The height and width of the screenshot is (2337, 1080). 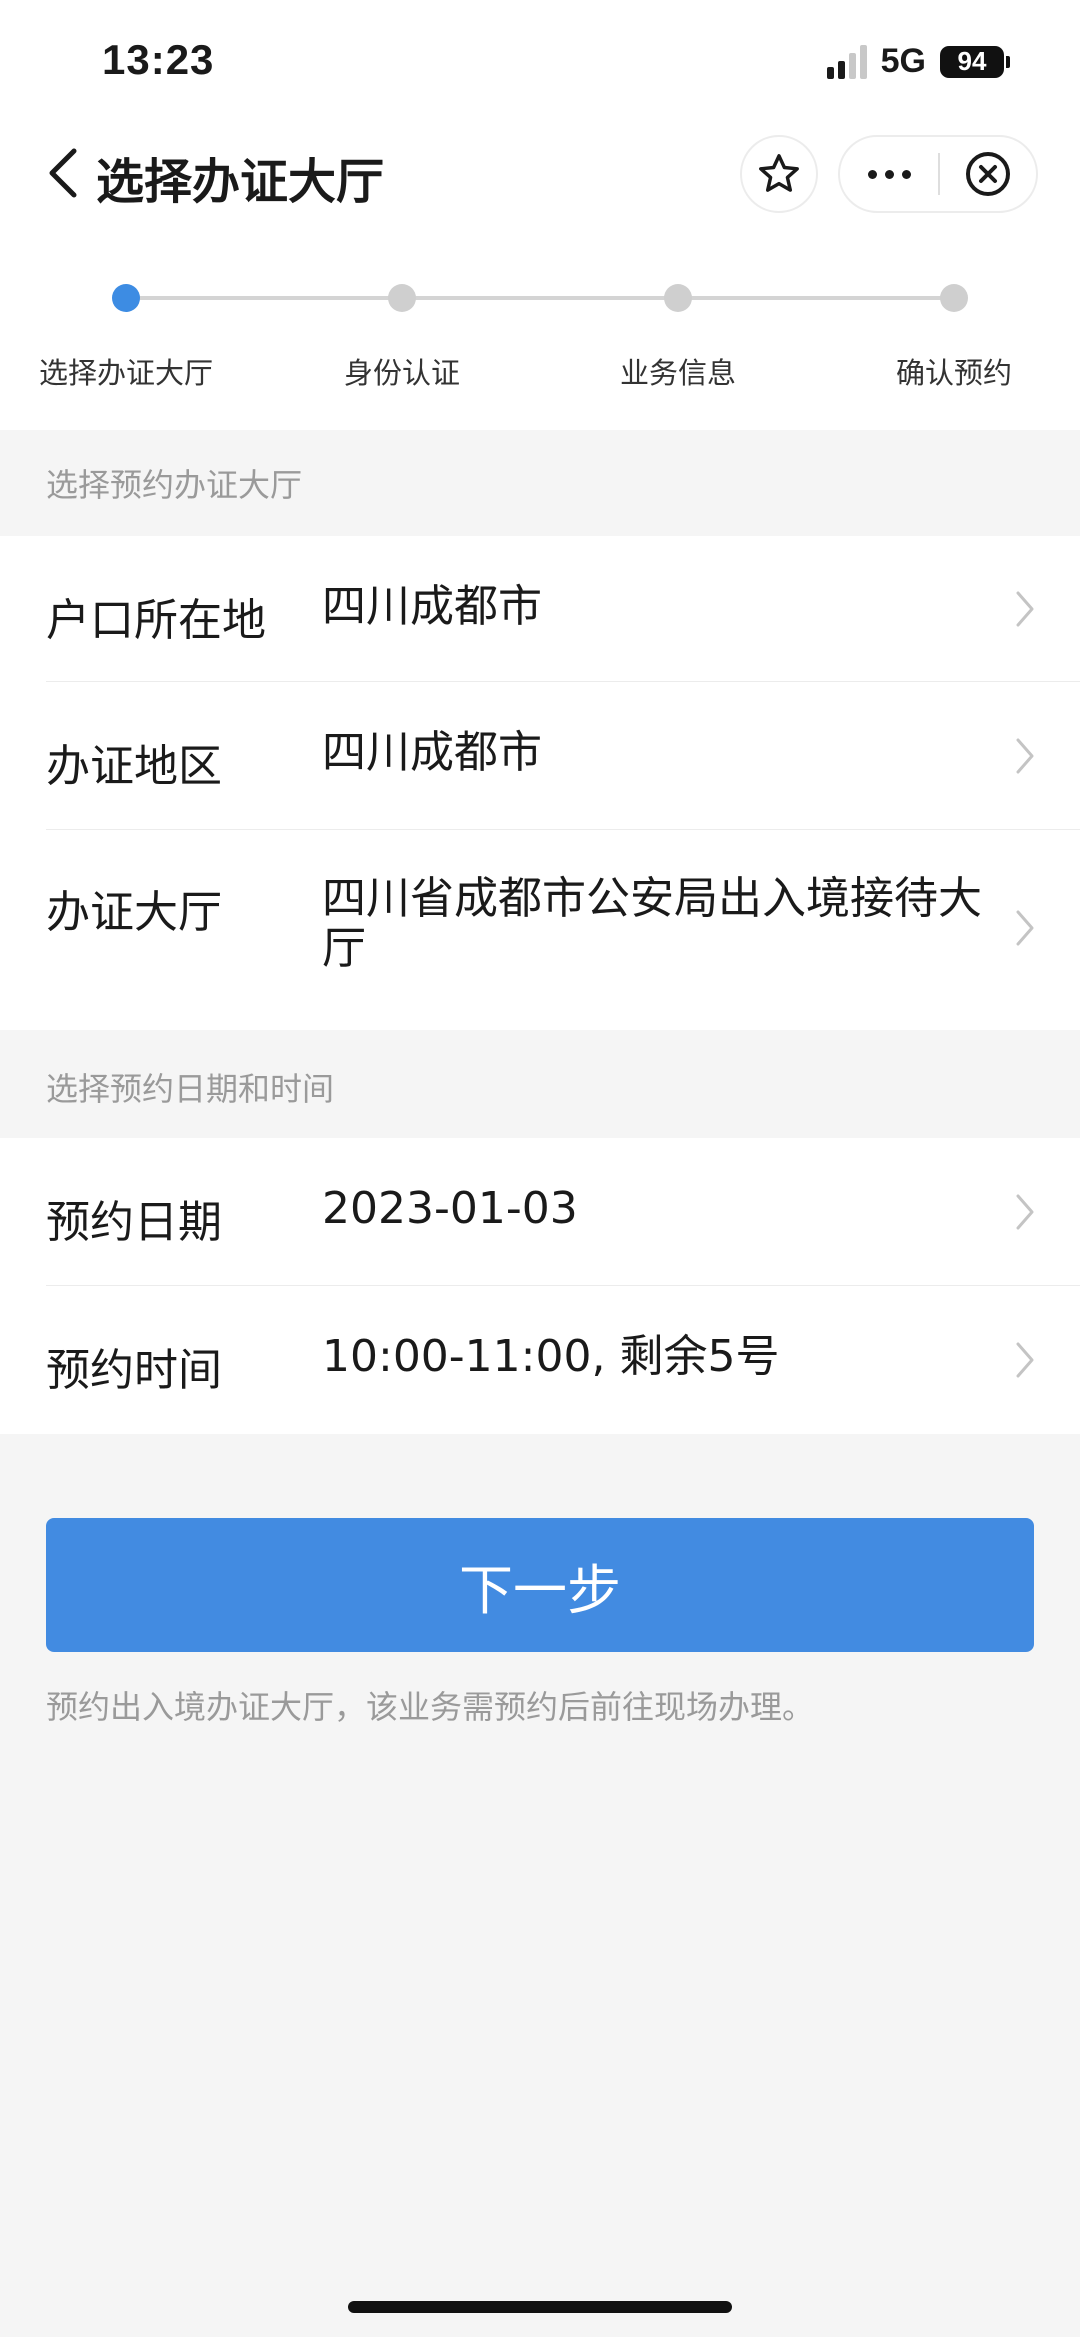 I want to click on close-circle-icon, so click(x=987, y=174).